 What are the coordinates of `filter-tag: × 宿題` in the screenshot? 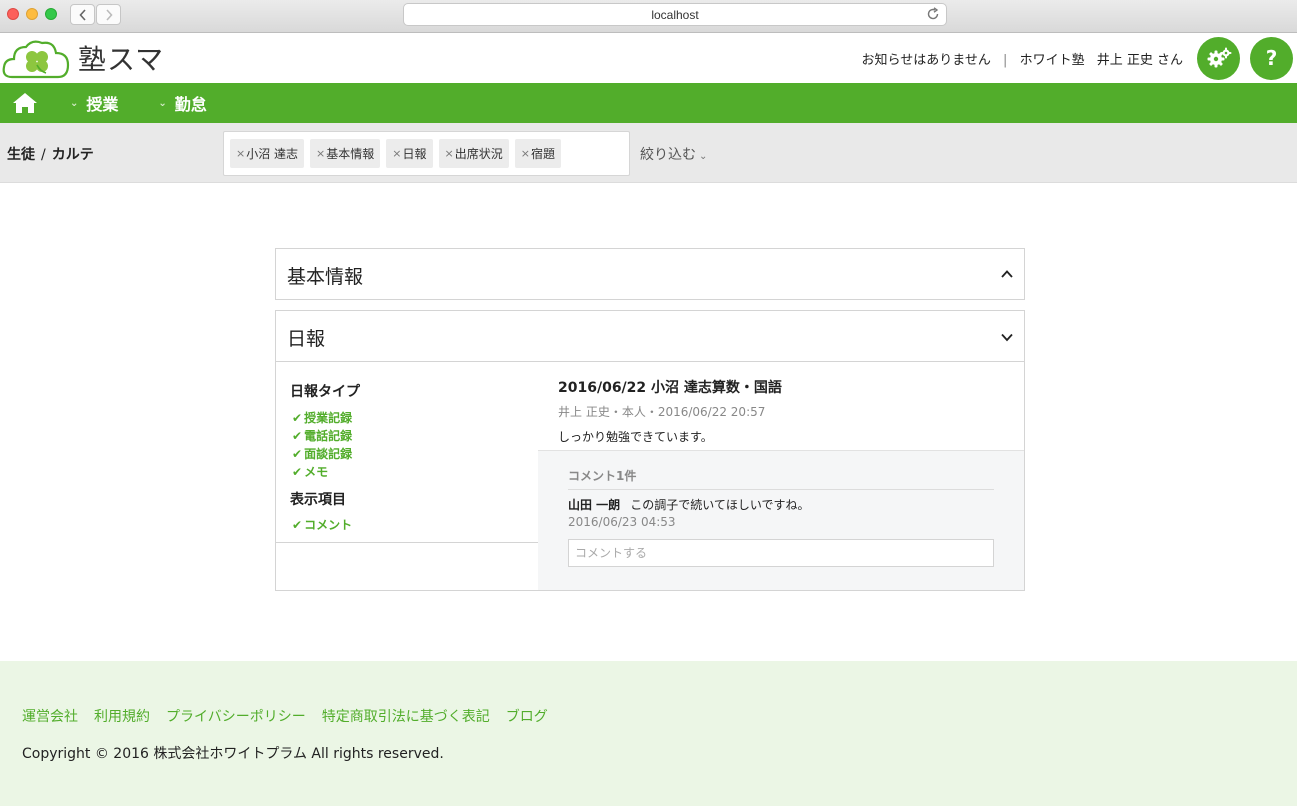 It's located at (537, 153).